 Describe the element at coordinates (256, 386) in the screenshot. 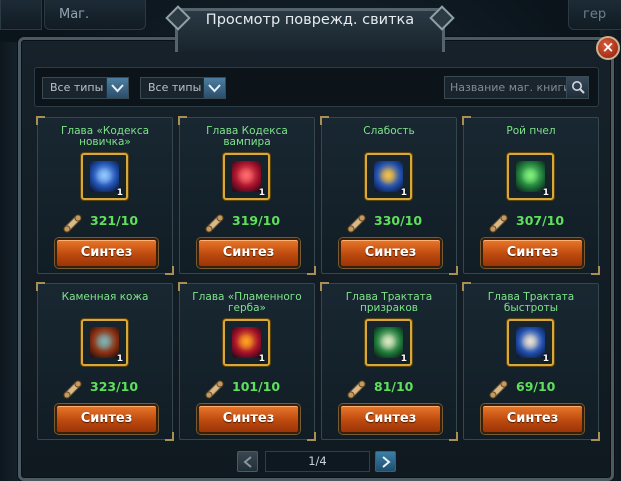

I see `scroll-count: 101/10` at that location.